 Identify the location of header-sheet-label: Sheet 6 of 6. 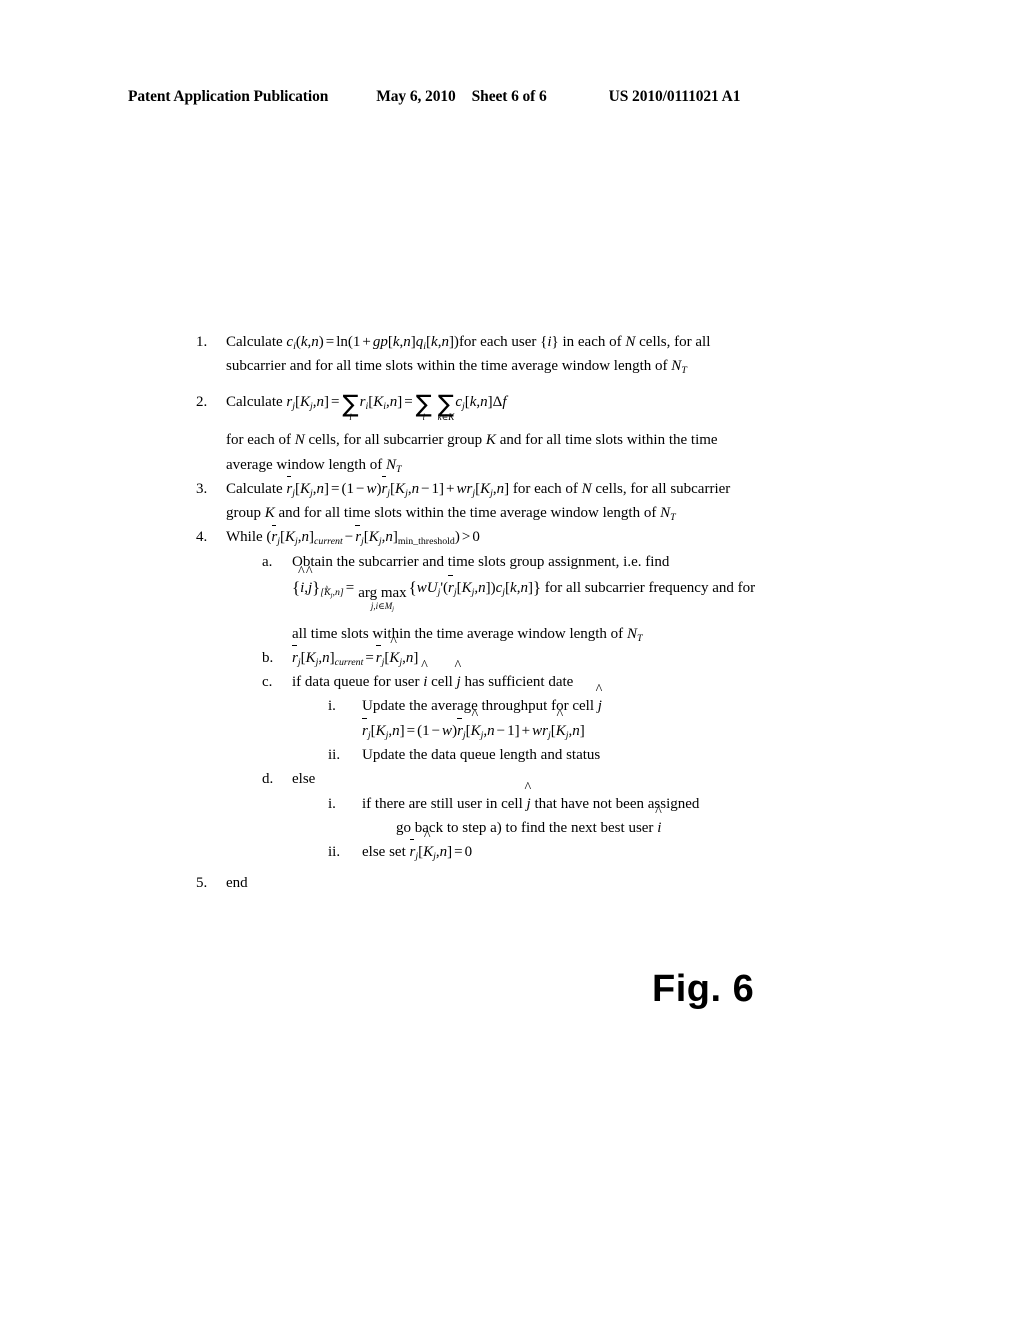
(509, 96).